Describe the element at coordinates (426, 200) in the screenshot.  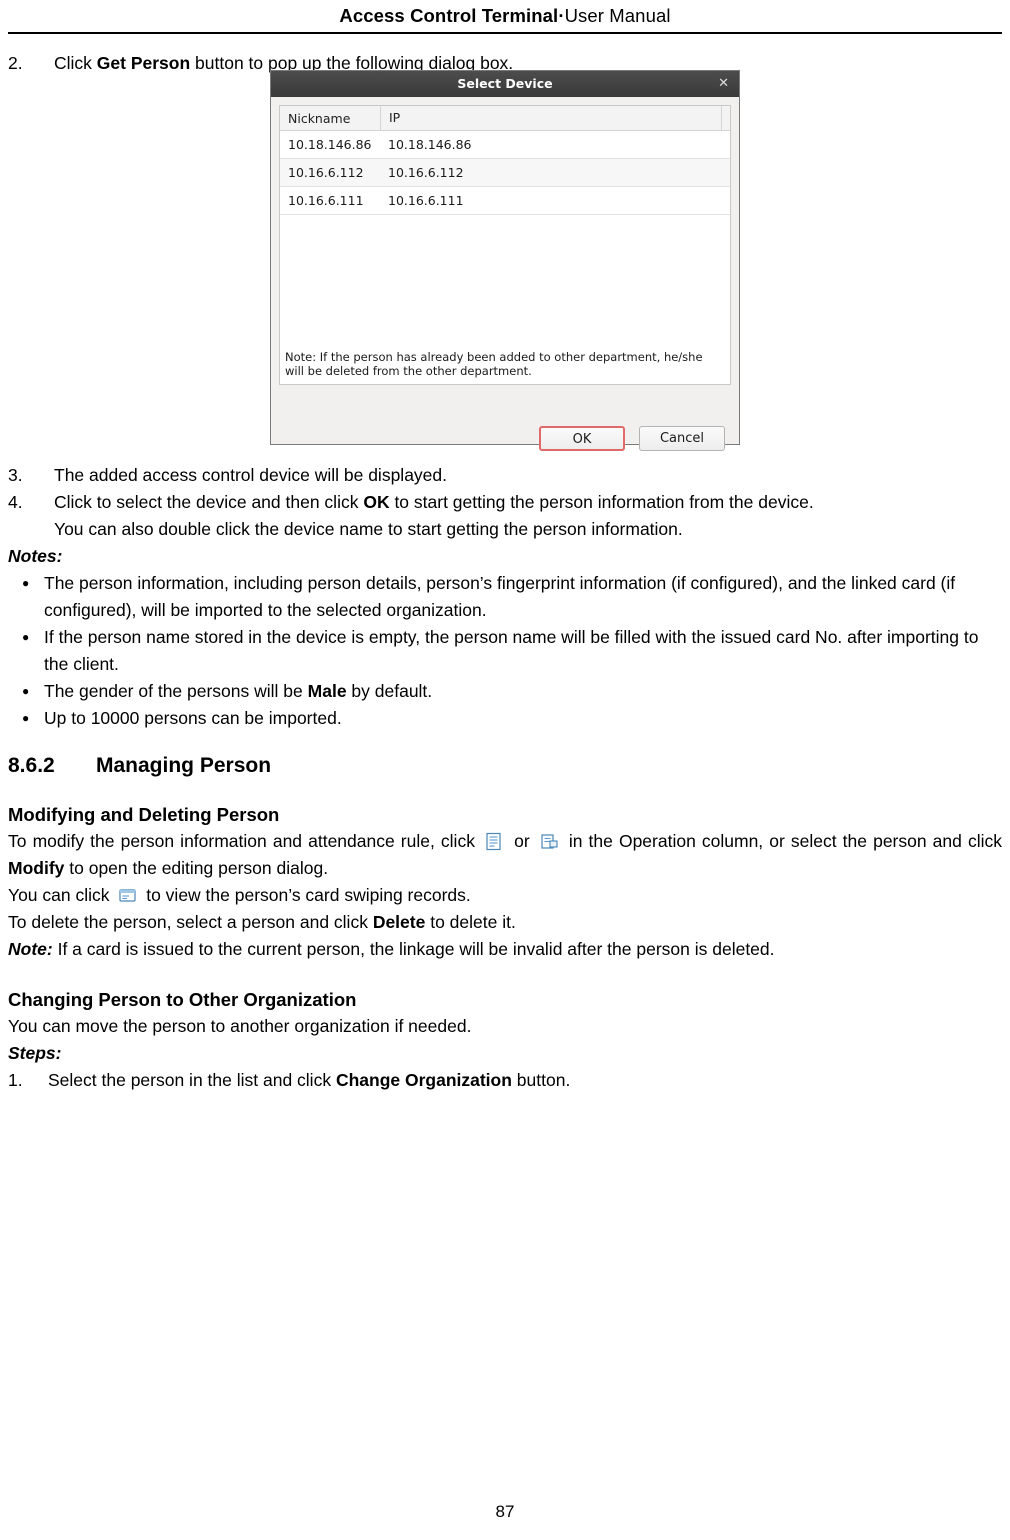
I see `cell-ip: 10.16.6.111` at that location.